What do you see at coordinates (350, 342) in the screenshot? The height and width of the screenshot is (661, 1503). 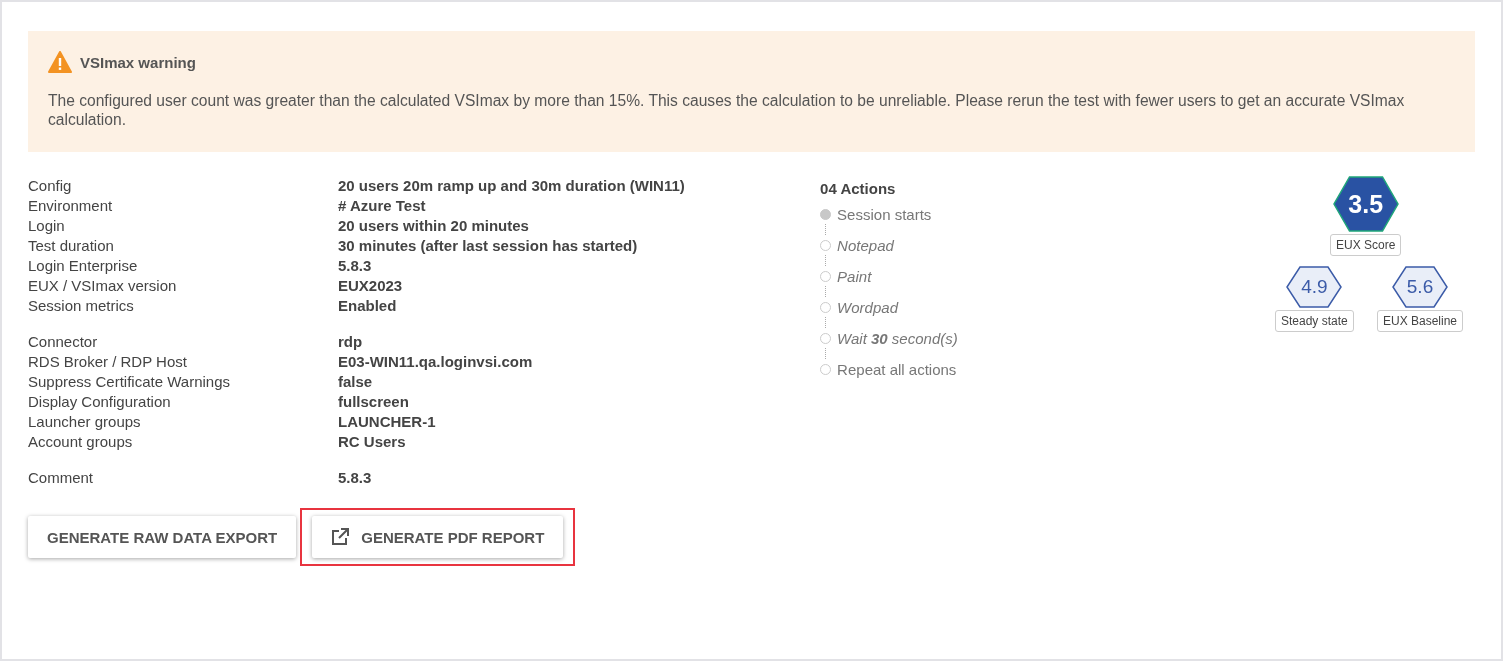 I see `field-value: rdp` at bounding box center [350, 342].